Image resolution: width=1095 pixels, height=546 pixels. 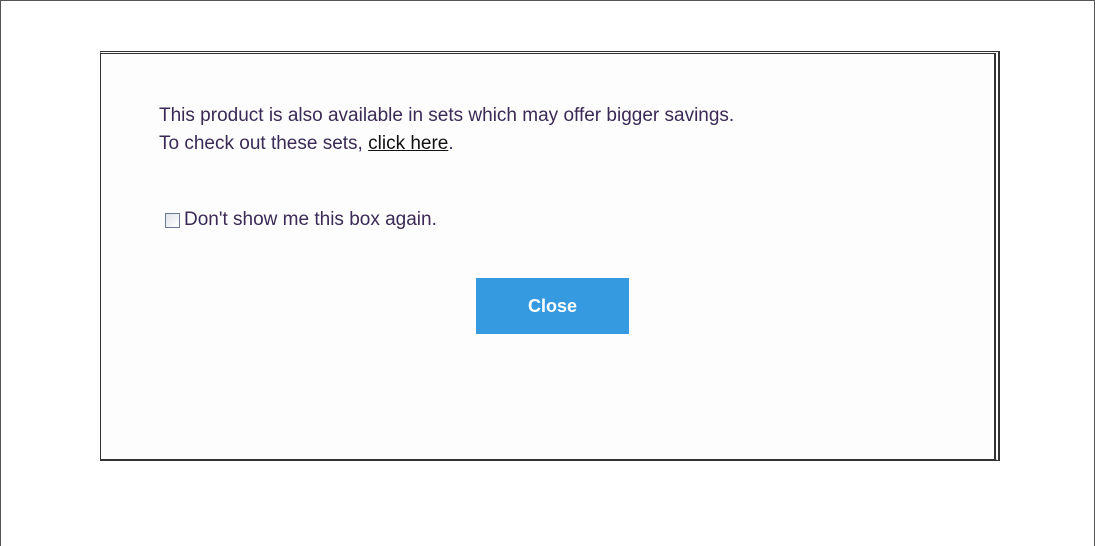 I want to click on dont-show-again-checkbox, so click(x=172, y=220).